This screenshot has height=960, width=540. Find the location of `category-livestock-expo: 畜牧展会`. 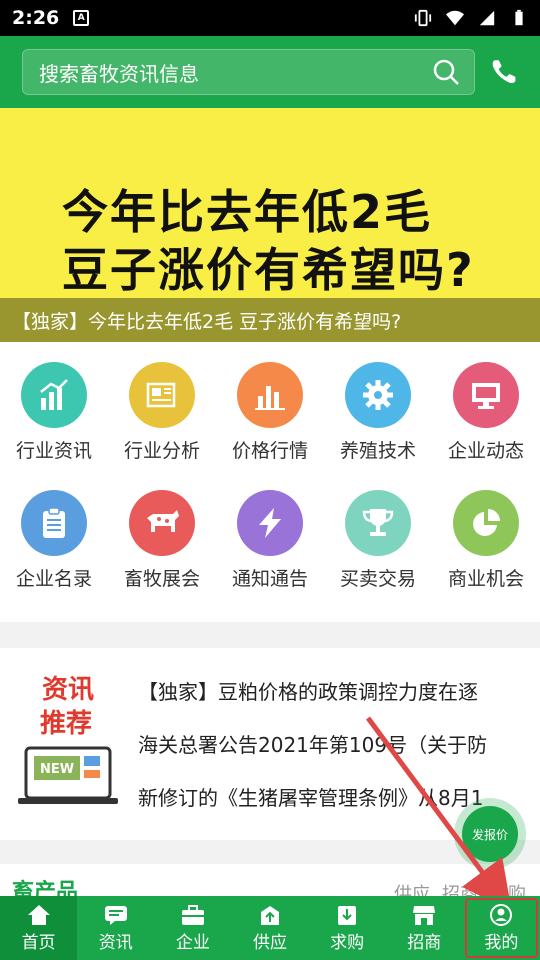

category-livestock-expo: 畜牧展会 is located at coordinates (162, 534).